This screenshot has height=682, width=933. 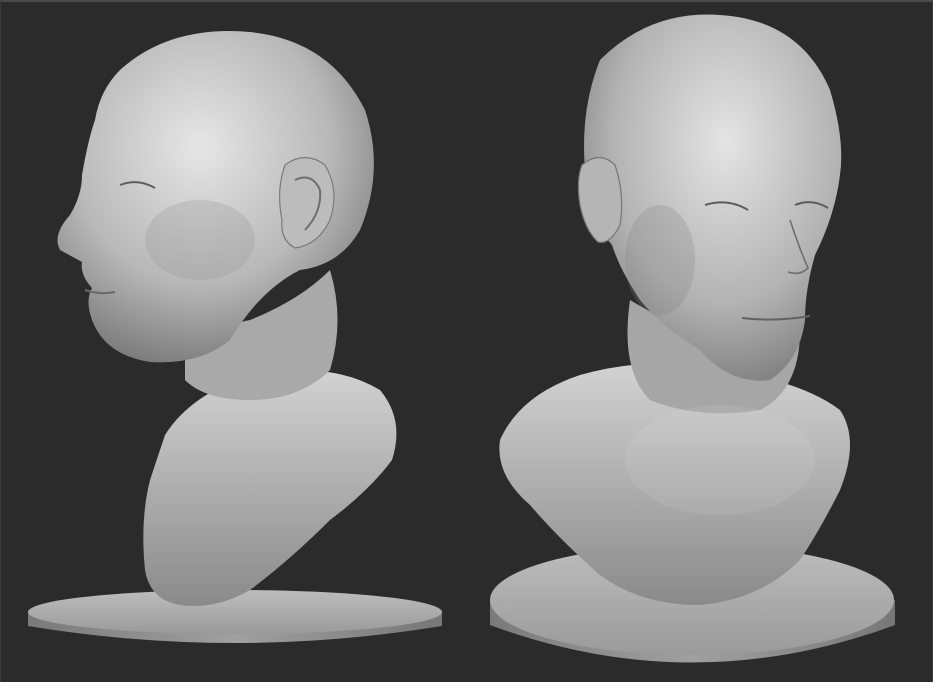 I want to click on bust-side-chest, so click(x=270, y=488).